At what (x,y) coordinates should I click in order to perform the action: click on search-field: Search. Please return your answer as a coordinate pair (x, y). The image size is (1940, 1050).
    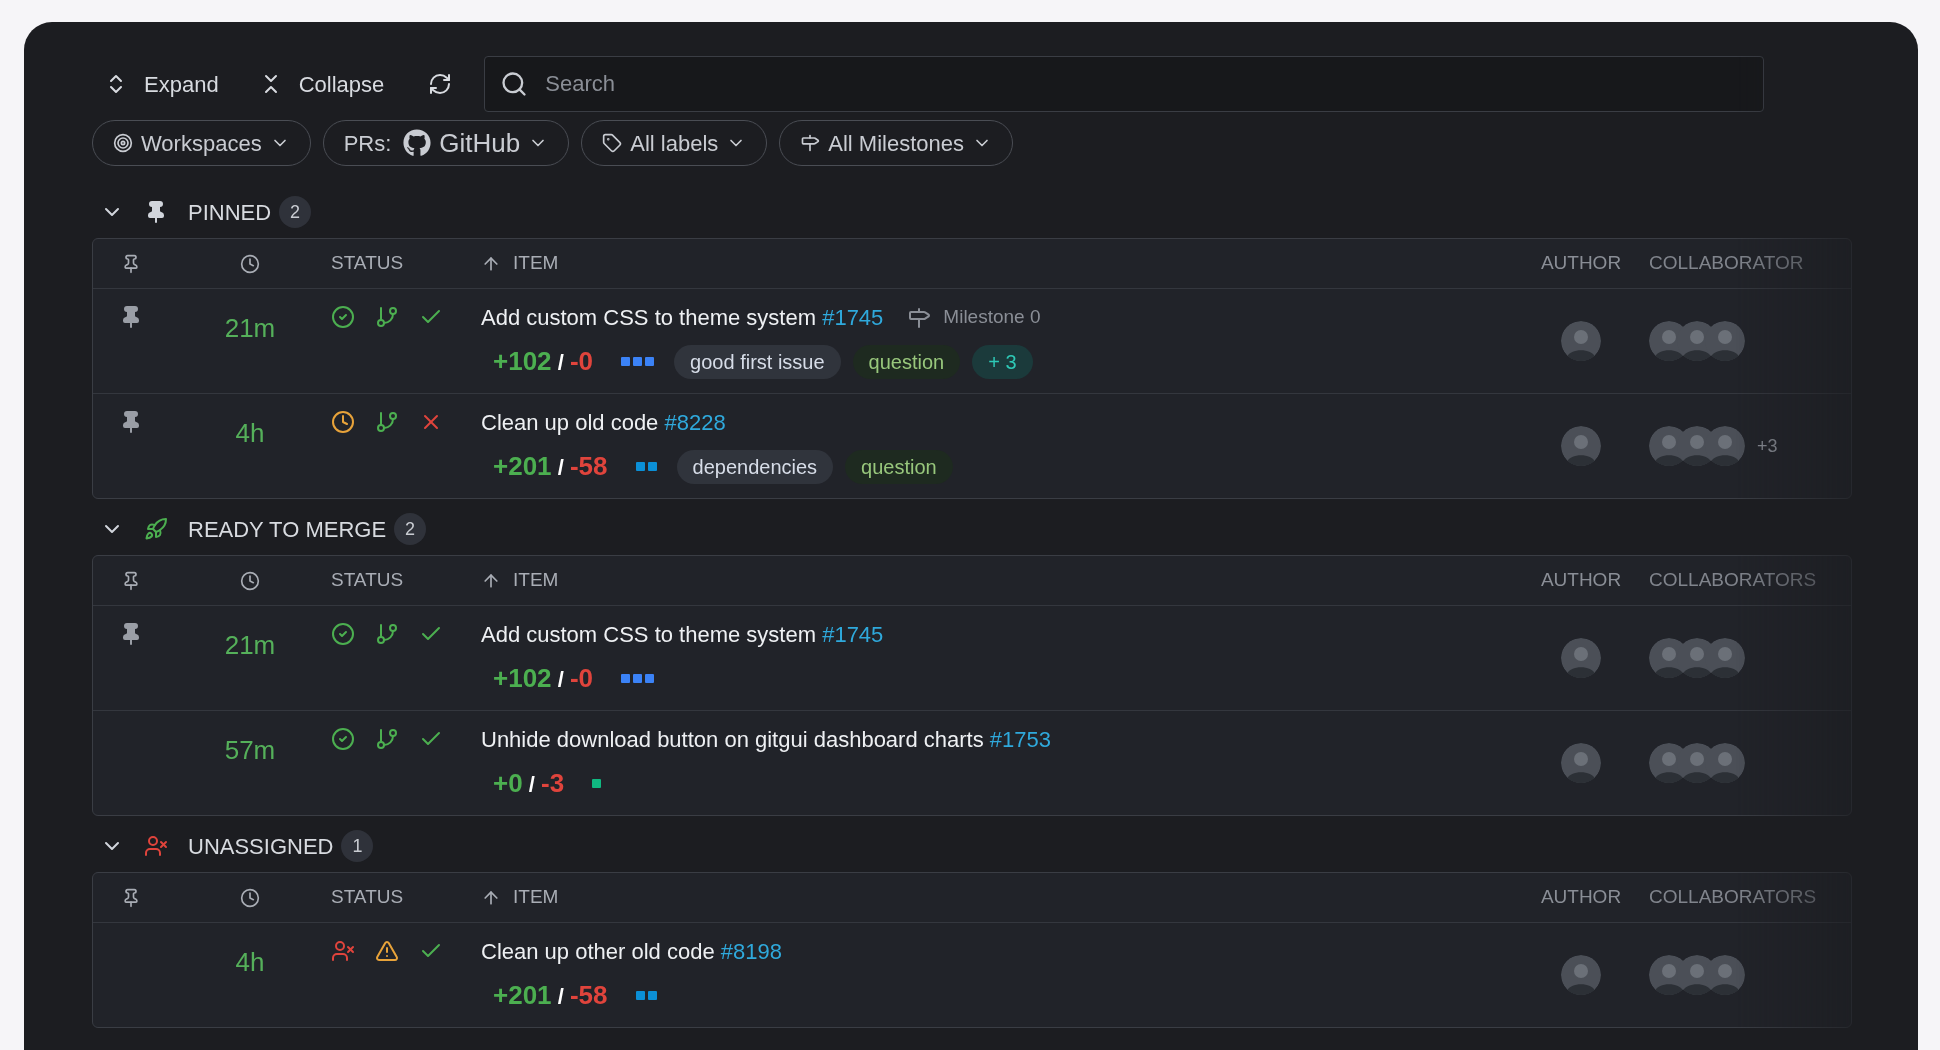
    Looking at the image, I should click on (1124, 84).